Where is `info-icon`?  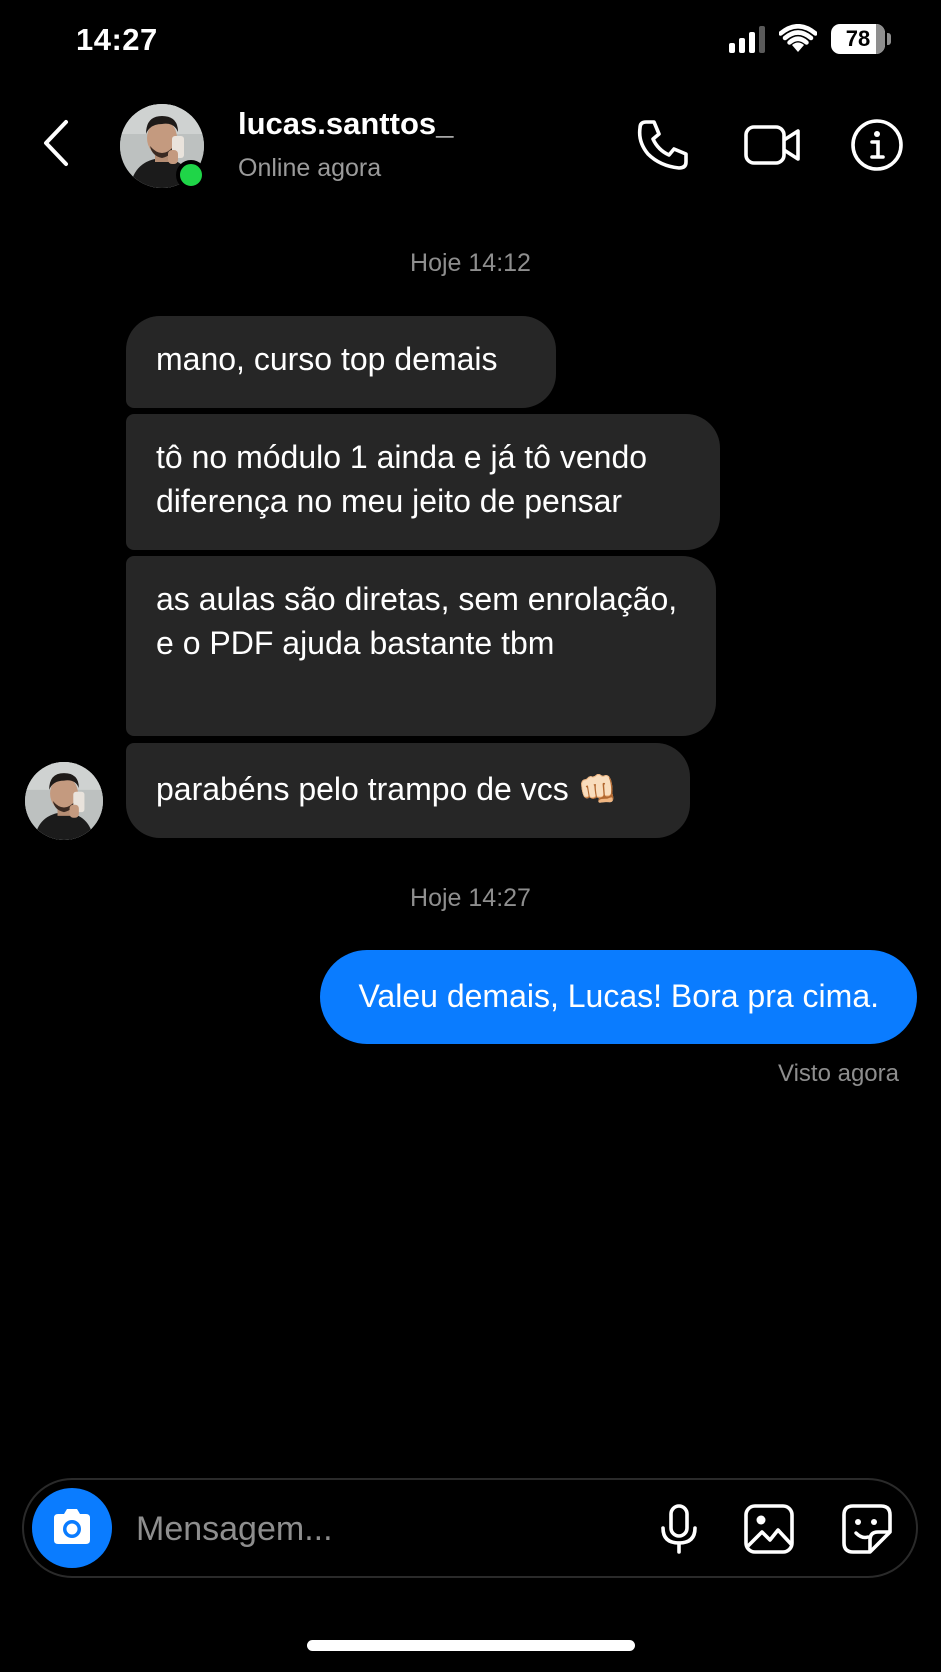 info-icon is located at coordinates (877, 145).